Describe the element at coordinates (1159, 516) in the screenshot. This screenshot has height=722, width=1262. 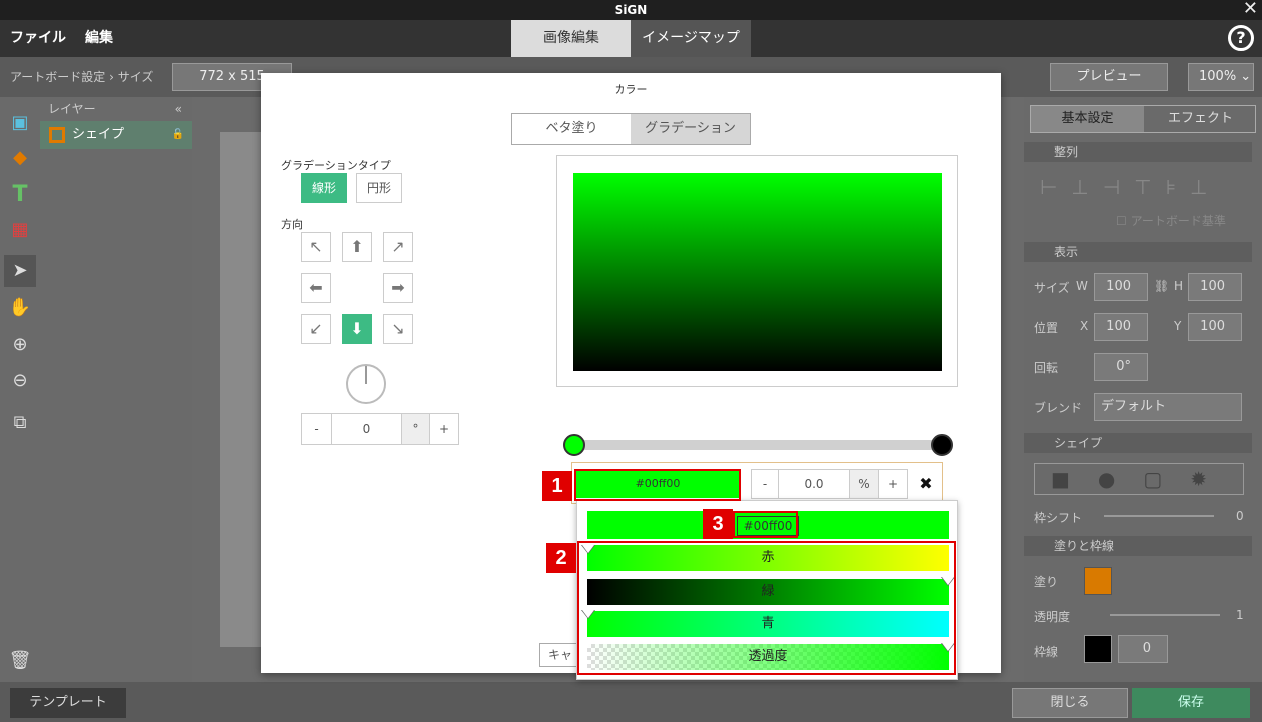
I see `frame-shift-slider` at that location.